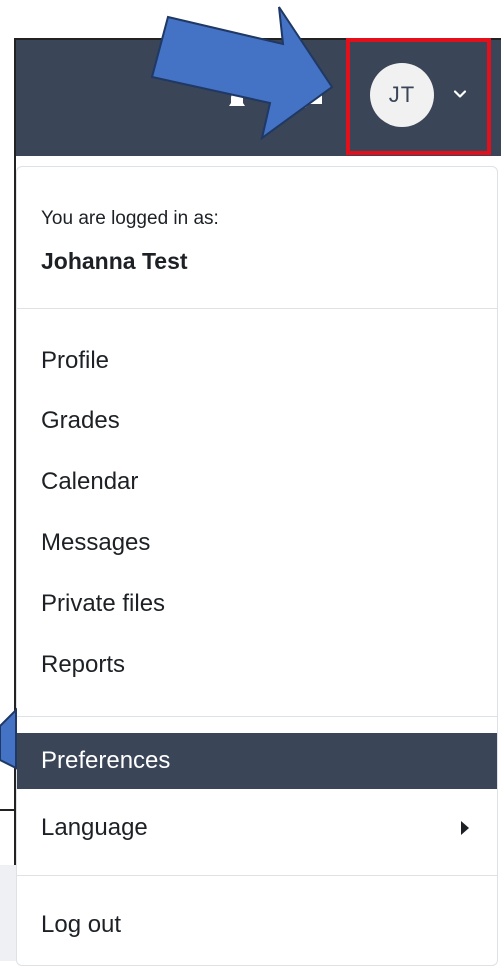  What do you see at coordinates (257, 237) in the screenshot?
I see `logged-in-info: You are logged in as: Johanna Test` at bounding box center [257, 237].